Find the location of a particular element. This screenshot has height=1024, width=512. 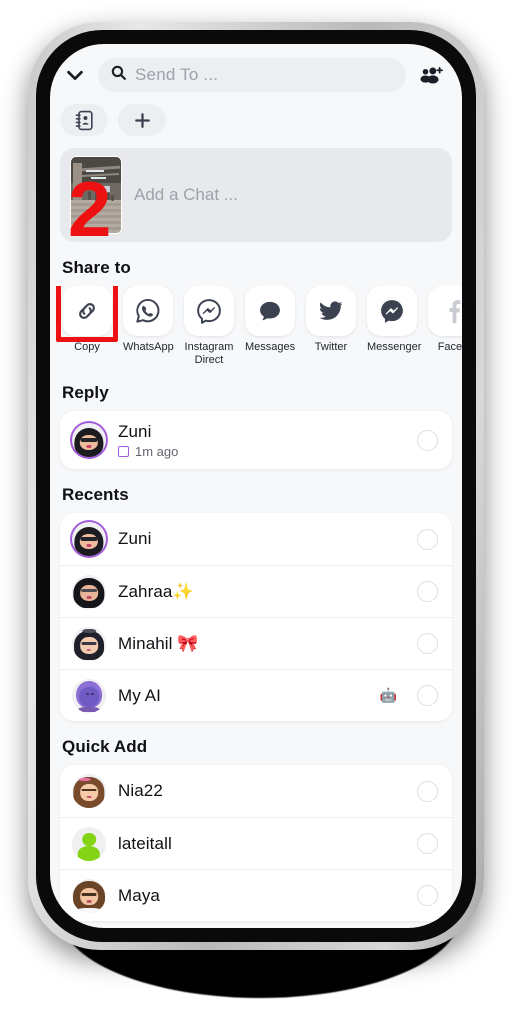

group-add-icon is located at coordinates (432, 75).